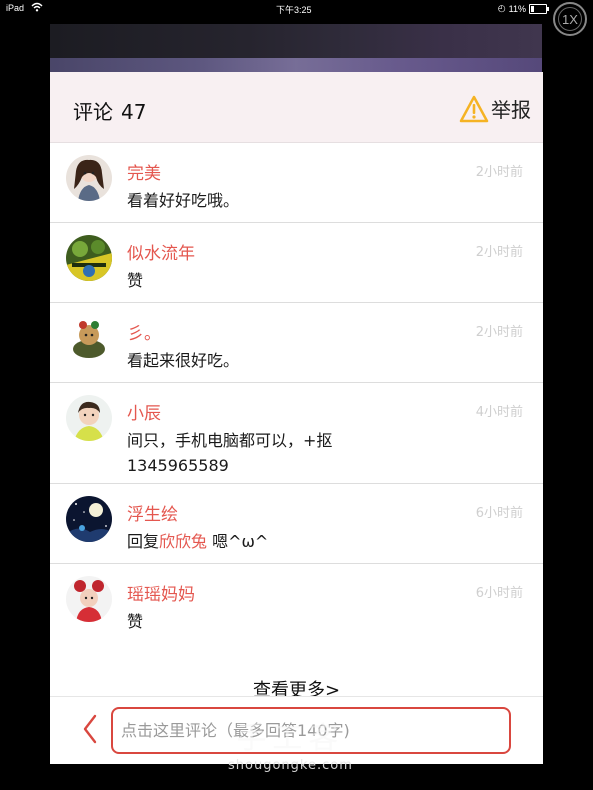  What do you see at coordinates (296, 18) in the screenshot?
I see `status-bar: iPad 下午3:25 ◴ 11% 1X` at bounding box center [296, 18].